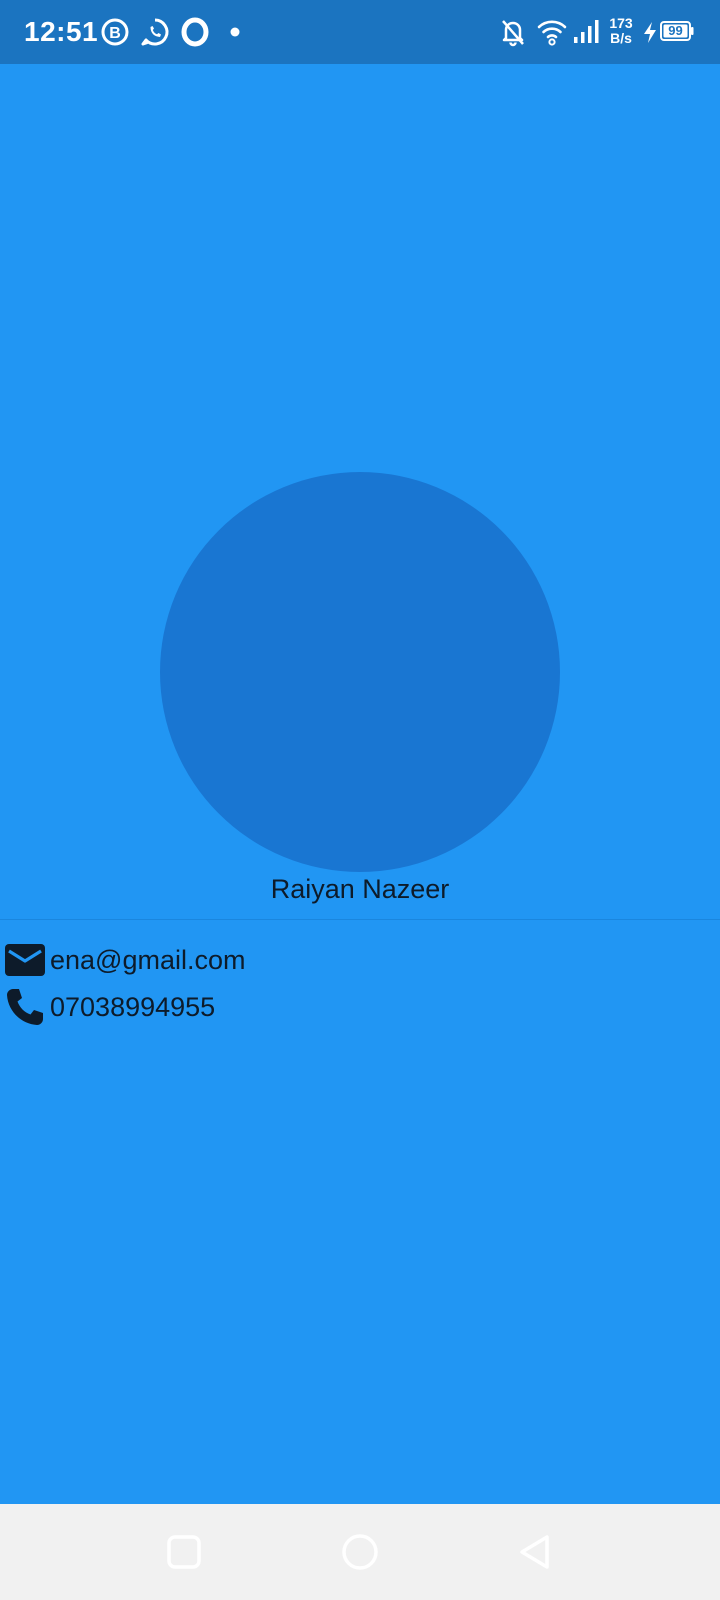  I want to click on svg-text: B, so click(115, 33).